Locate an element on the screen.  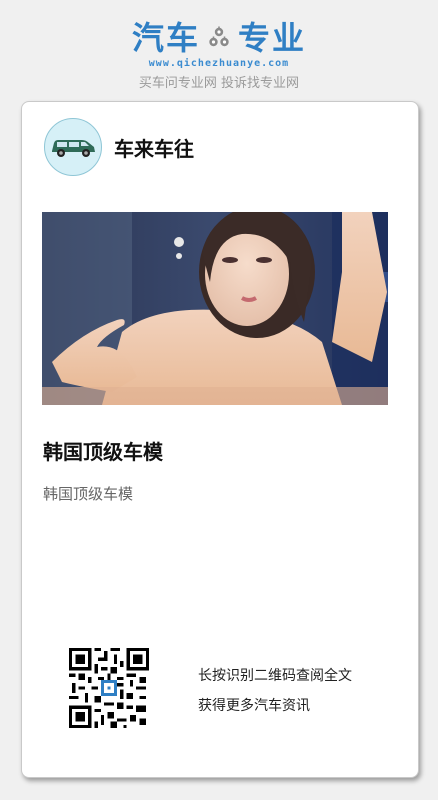
gear-icon is located at coordinates (219, 36).